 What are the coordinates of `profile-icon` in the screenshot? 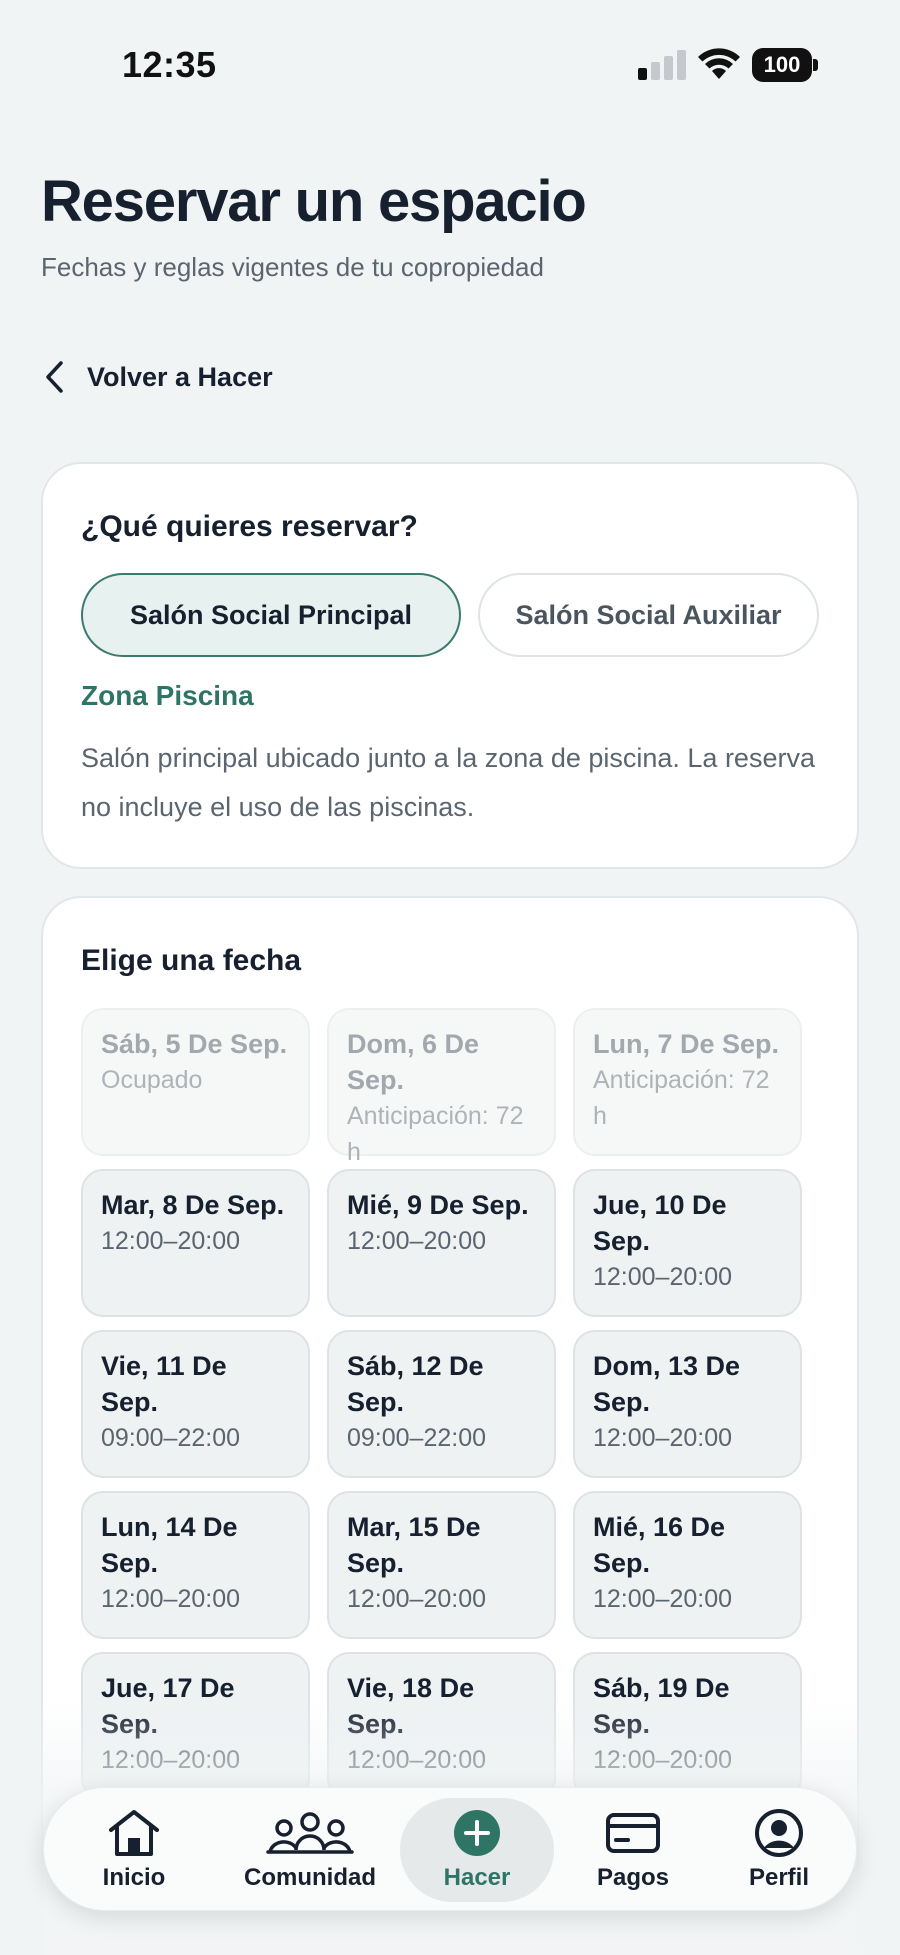 It's located at (779, 1833).